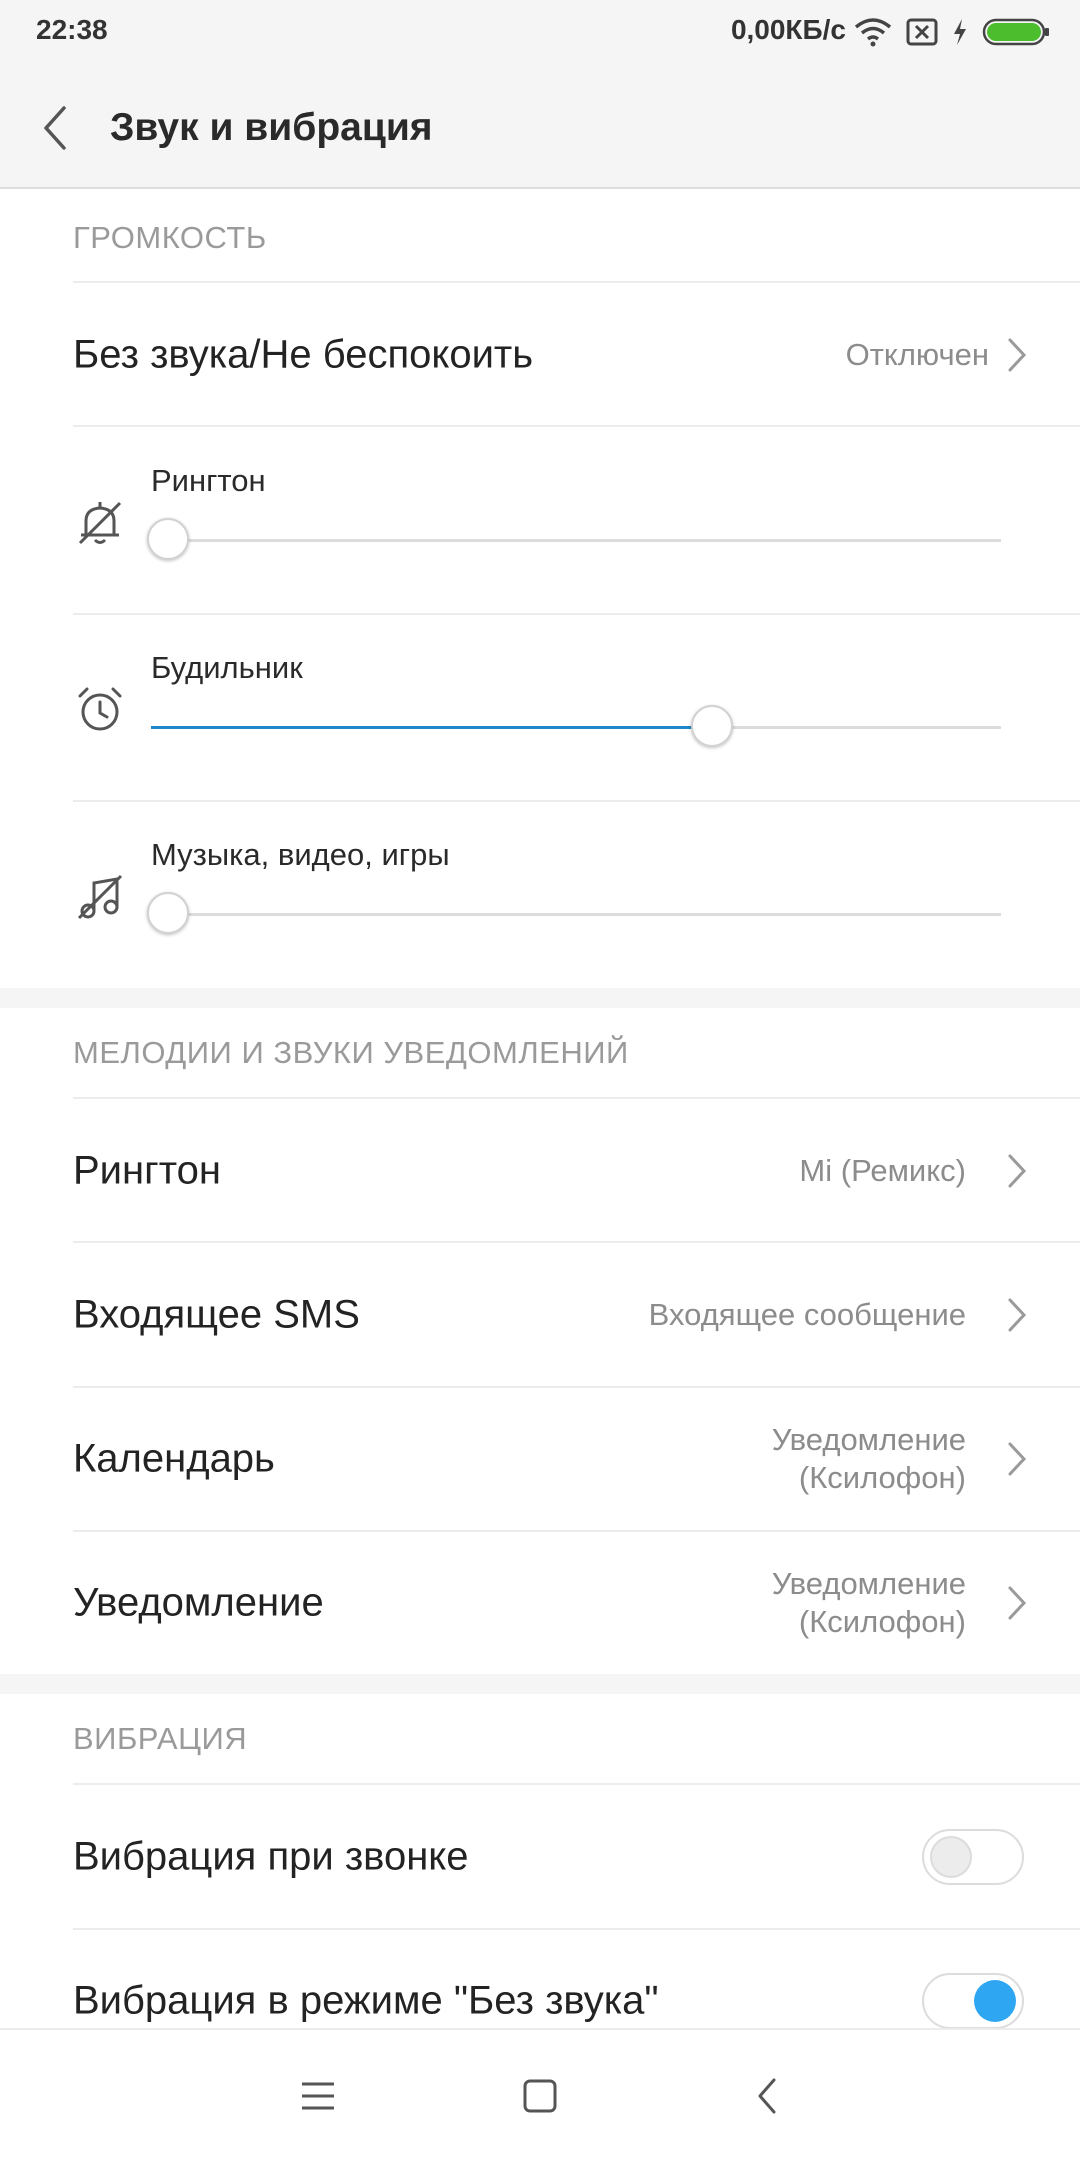 The width and height of the screenshot is (1080, 2160). Describe the element at coordinates (366, 2000) in the screenshot. I see `vibrate-silent-label: Вибрация в режиме "Без звука"` at that location.